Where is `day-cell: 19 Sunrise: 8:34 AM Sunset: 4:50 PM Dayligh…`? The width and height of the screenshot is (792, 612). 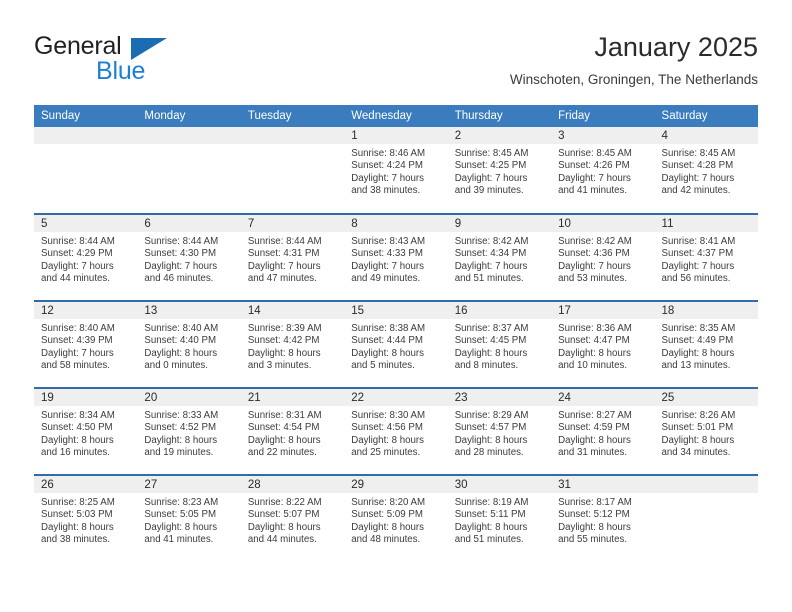
day-cell: 19 Sunrise: 8:34 AM Sunset: 4:50 PM Dayligh… is located at coordinates (86, 431).